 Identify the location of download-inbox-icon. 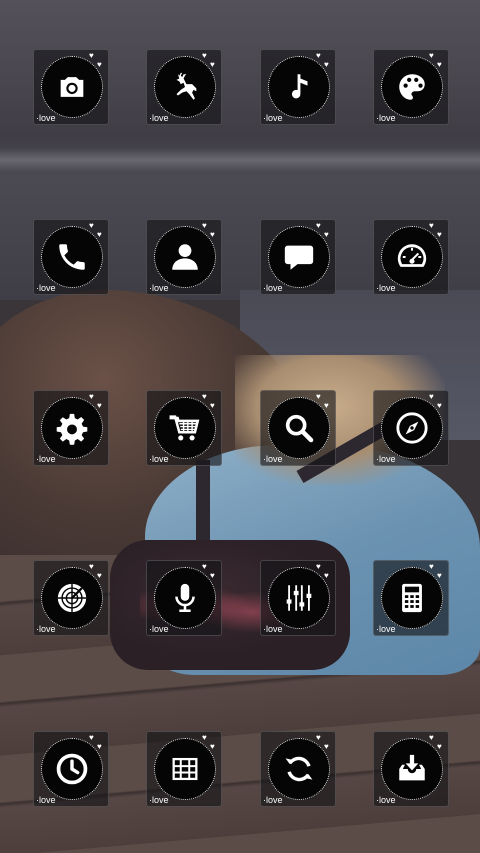
(412, 767).